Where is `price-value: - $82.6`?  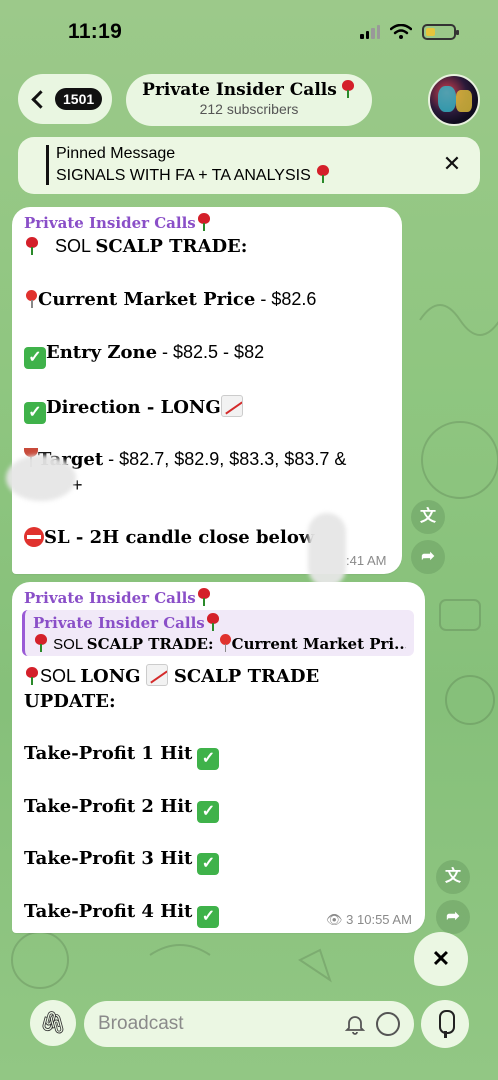 price-value: - $82.6 is located at coordinates (286, 299).